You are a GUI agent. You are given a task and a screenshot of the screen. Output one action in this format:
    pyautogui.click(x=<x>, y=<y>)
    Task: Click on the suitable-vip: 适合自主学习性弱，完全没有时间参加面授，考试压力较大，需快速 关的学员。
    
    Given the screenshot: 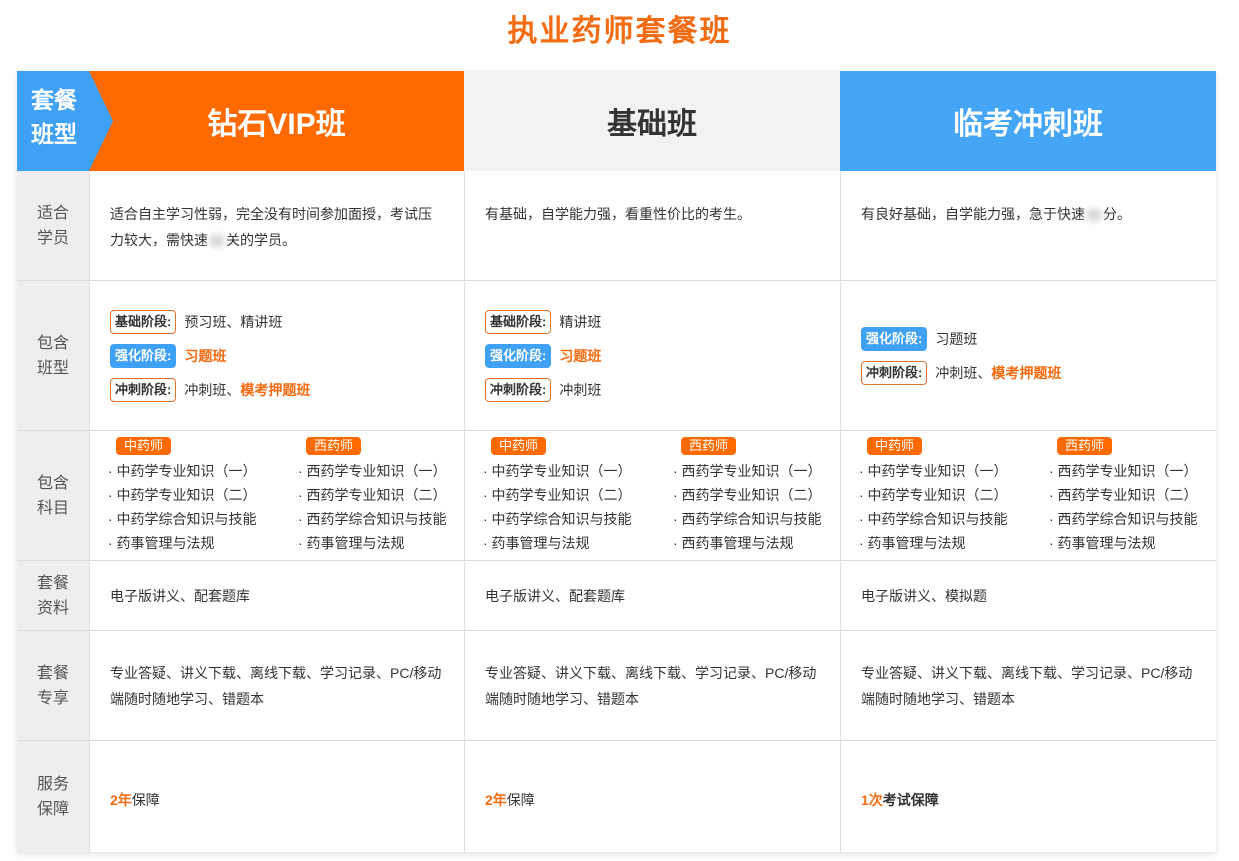 What is the action you would take?
    pyautogui.click(x=276, y=226)
    